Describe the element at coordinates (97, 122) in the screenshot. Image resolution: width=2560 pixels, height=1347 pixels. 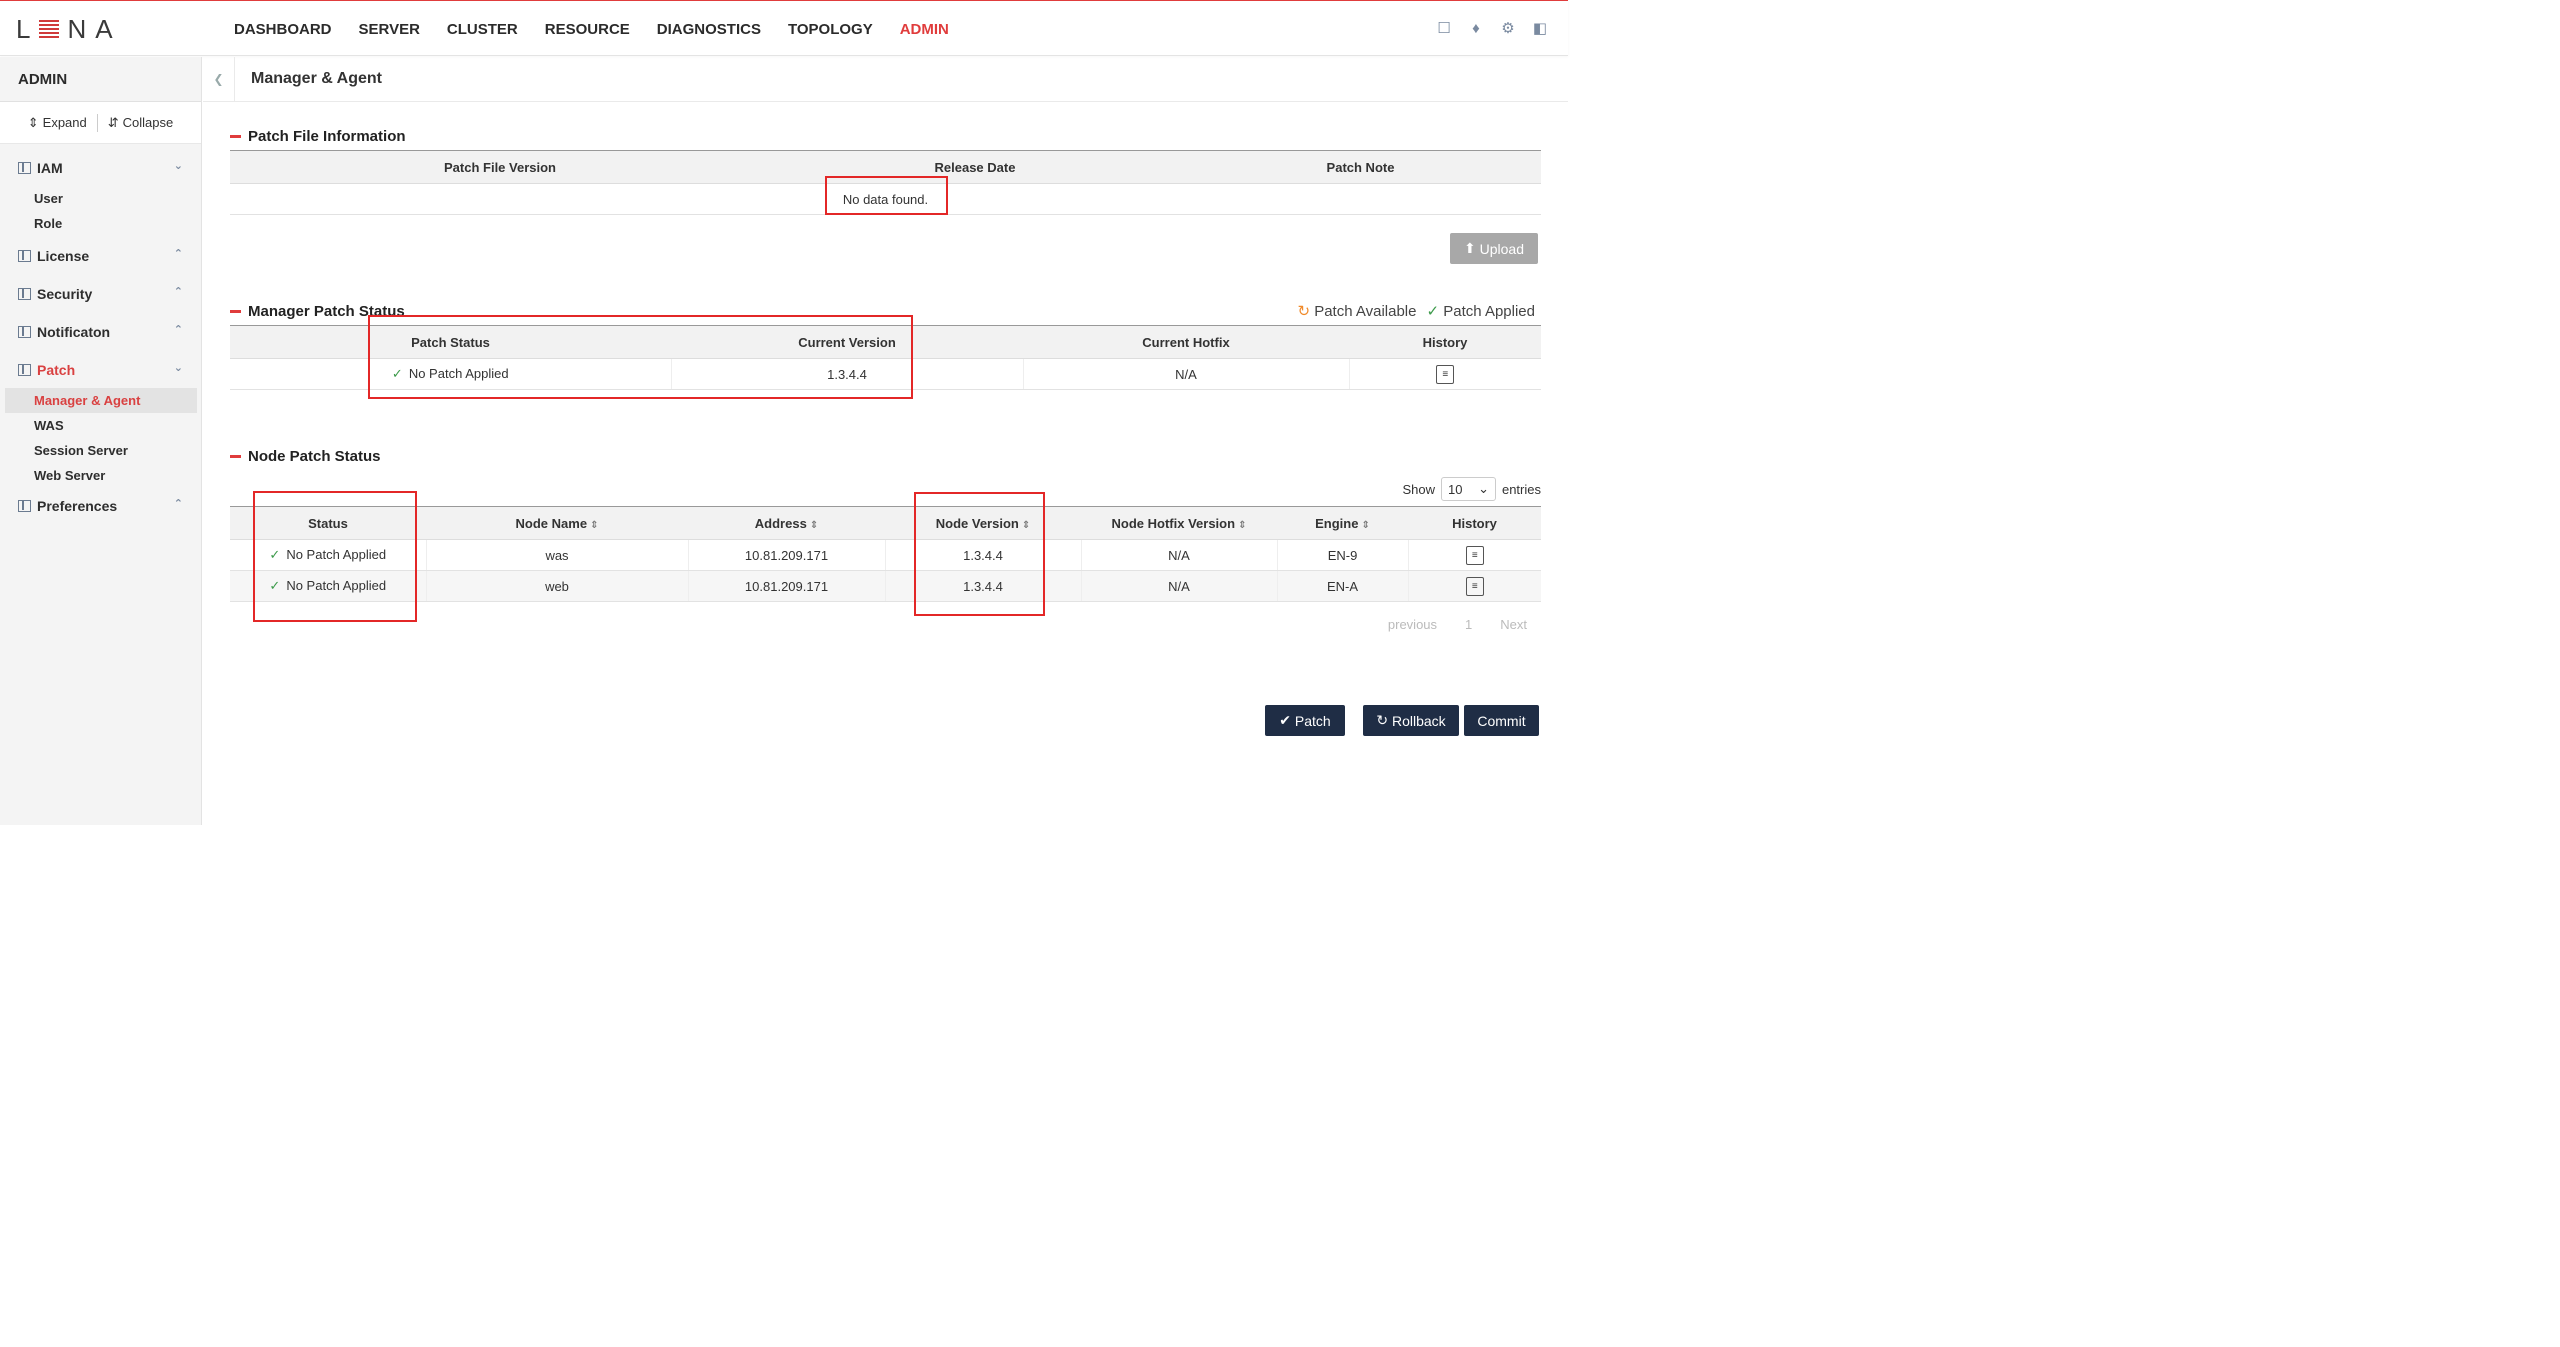
I see `tools-divider` at that location.